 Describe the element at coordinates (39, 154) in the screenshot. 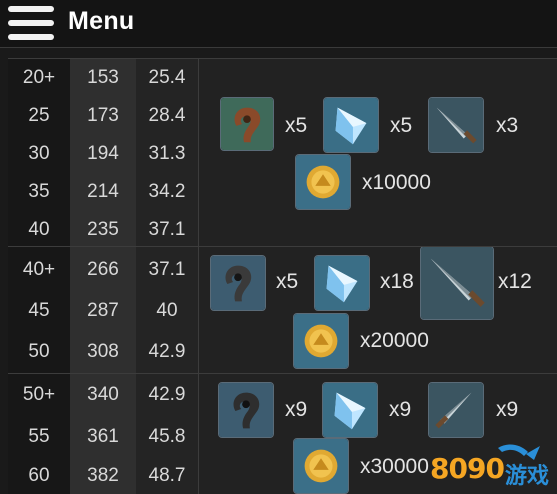

I see `level-cell: 30` at that location.